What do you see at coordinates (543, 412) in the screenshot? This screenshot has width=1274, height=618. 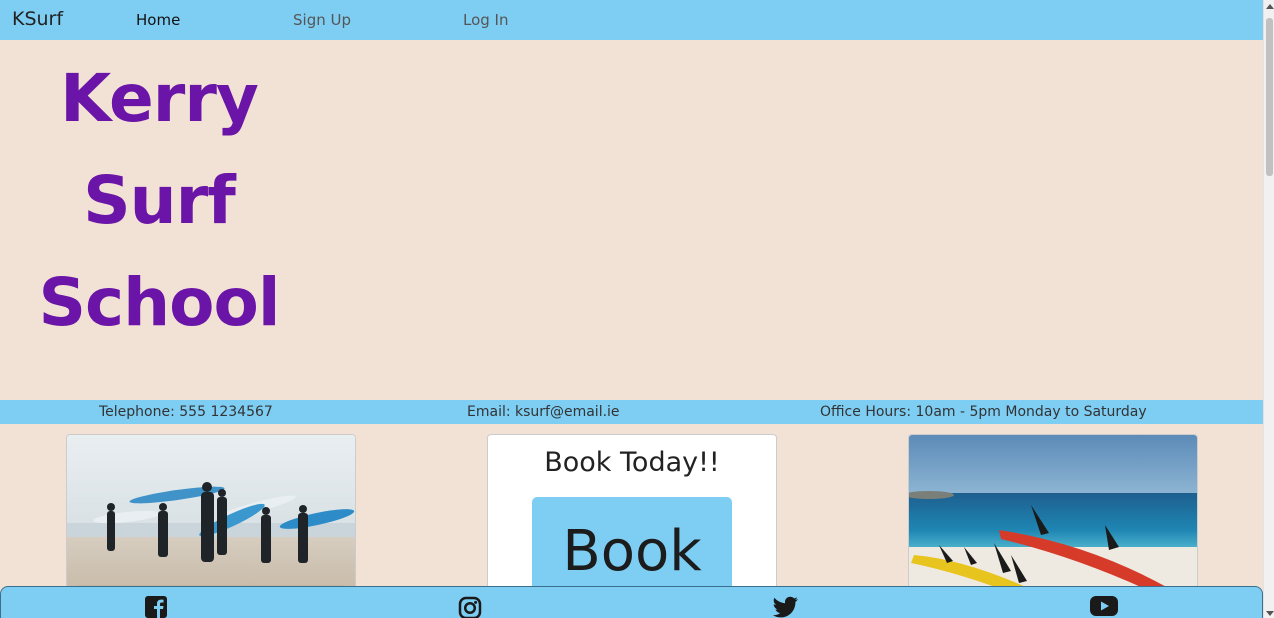 I see `contact-email: Email: ksurf@email.ie` at bounding box center [543, 412].